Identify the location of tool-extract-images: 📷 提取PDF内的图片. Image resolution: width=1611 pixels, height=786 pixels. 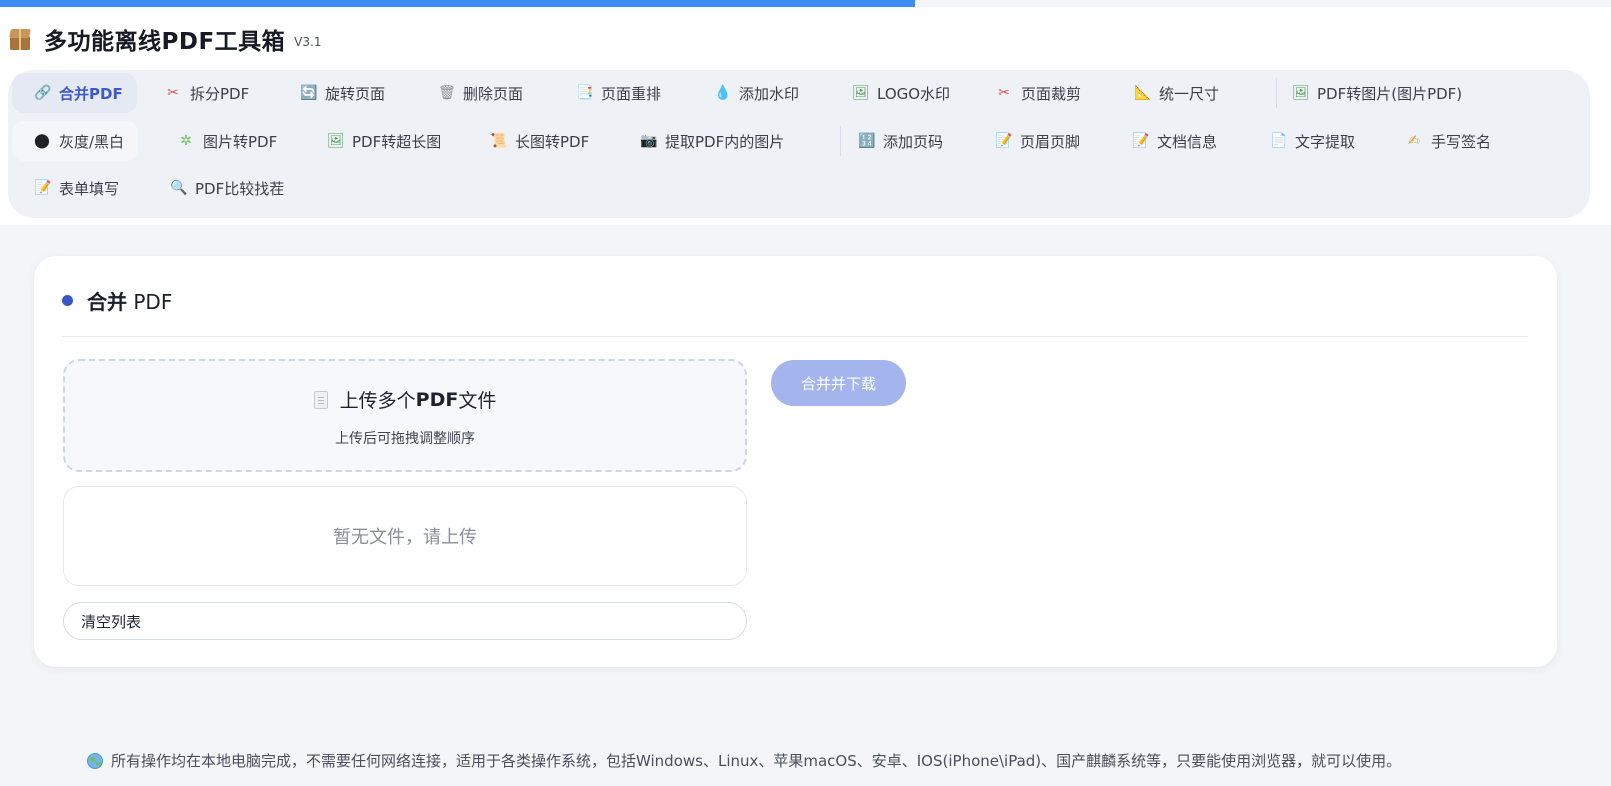
(708, 141).